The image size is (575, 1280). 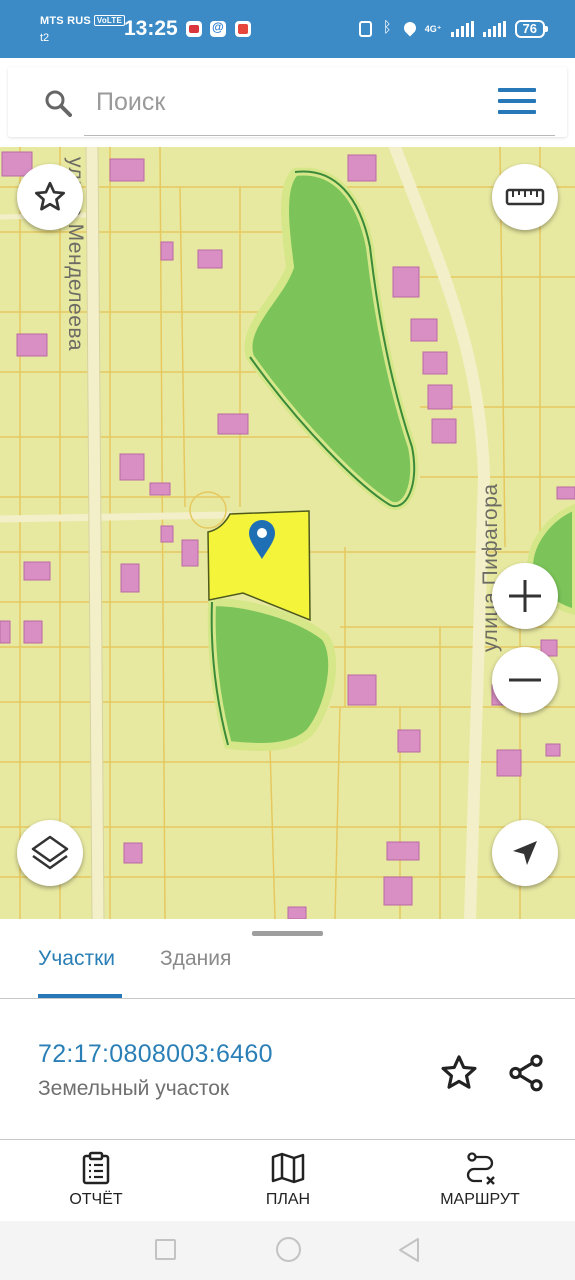 I want to click on clock: 13:25, so click(x=151, y=28).